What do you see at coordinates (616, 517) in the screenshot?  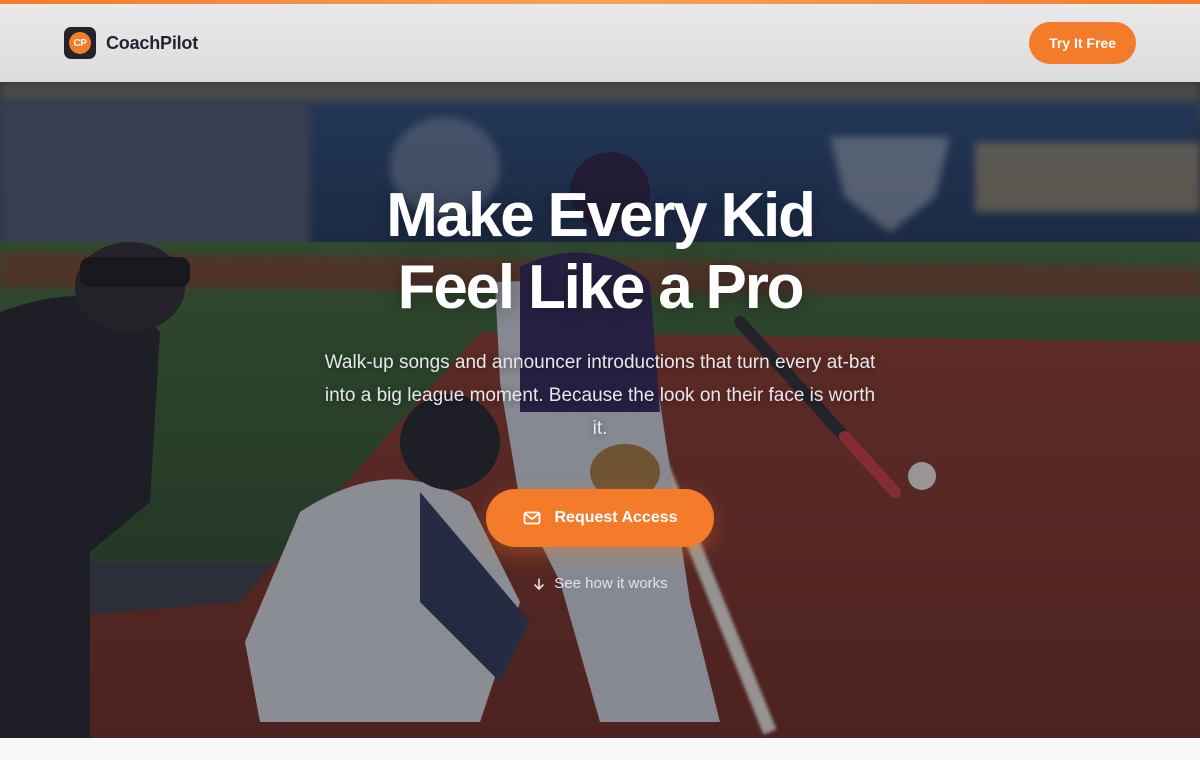 I see `request-access-label: Request Access` at bounding box center [616, 517].